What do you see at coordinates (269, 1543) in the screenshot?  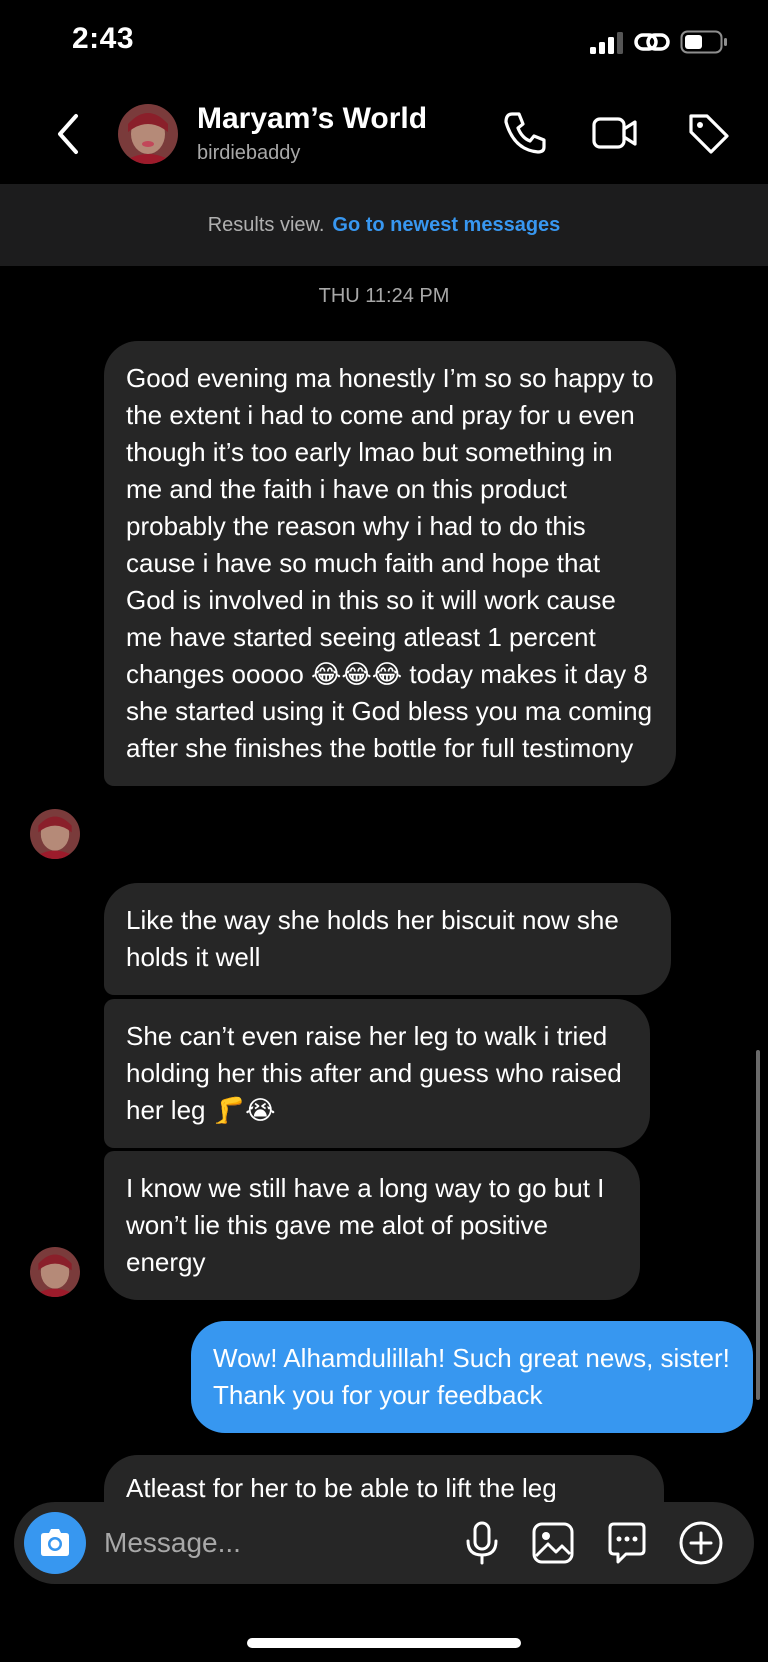 I see `message-input` at bounding box center [269, 1543].